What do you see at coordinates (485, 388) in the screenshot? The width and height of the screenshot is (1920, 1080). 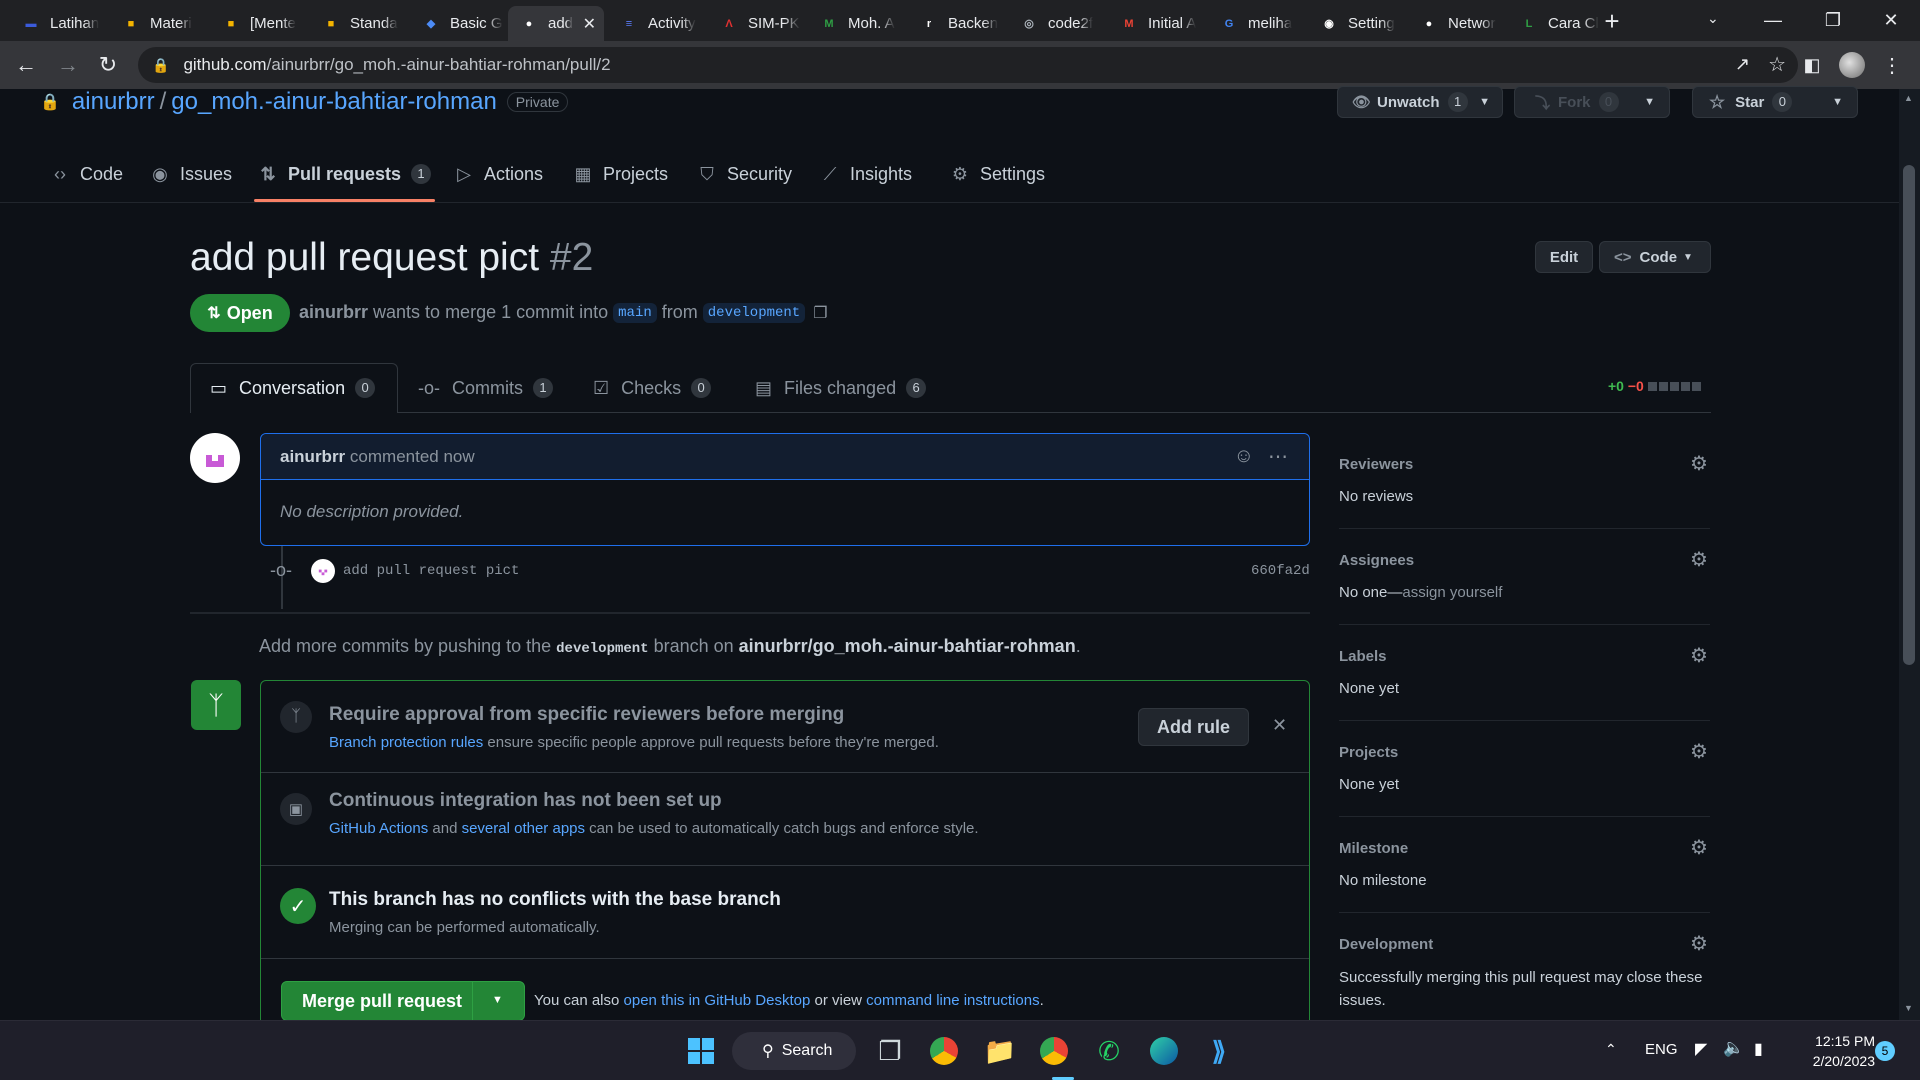 I see `pr-tab-commits: -o- Commits 1` at bounding box center [485, 388].